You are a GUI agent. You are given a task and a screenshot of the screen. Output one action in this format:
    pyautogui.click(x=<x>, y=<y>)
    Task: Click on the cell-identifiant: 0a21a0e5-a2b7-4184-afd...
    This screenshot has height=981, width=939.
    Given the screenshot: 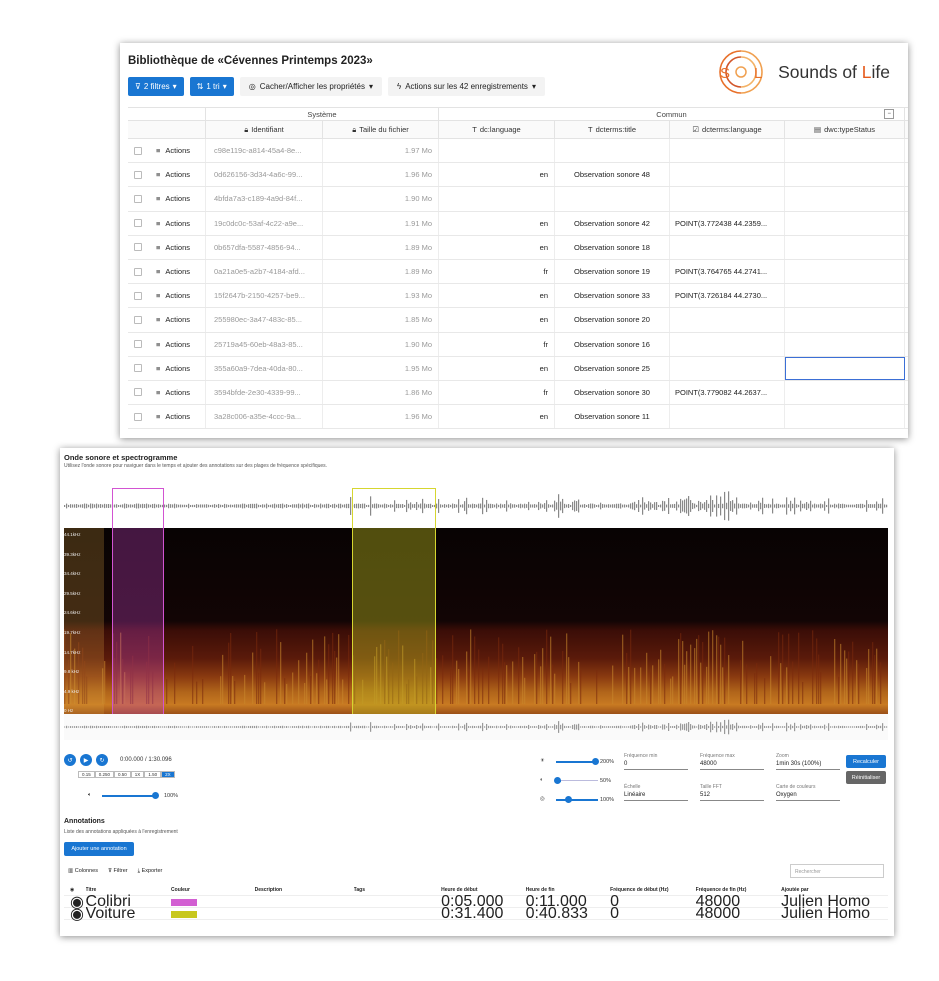 What is the action you would take?
    pyautogui.click(x=264, y=271)
    